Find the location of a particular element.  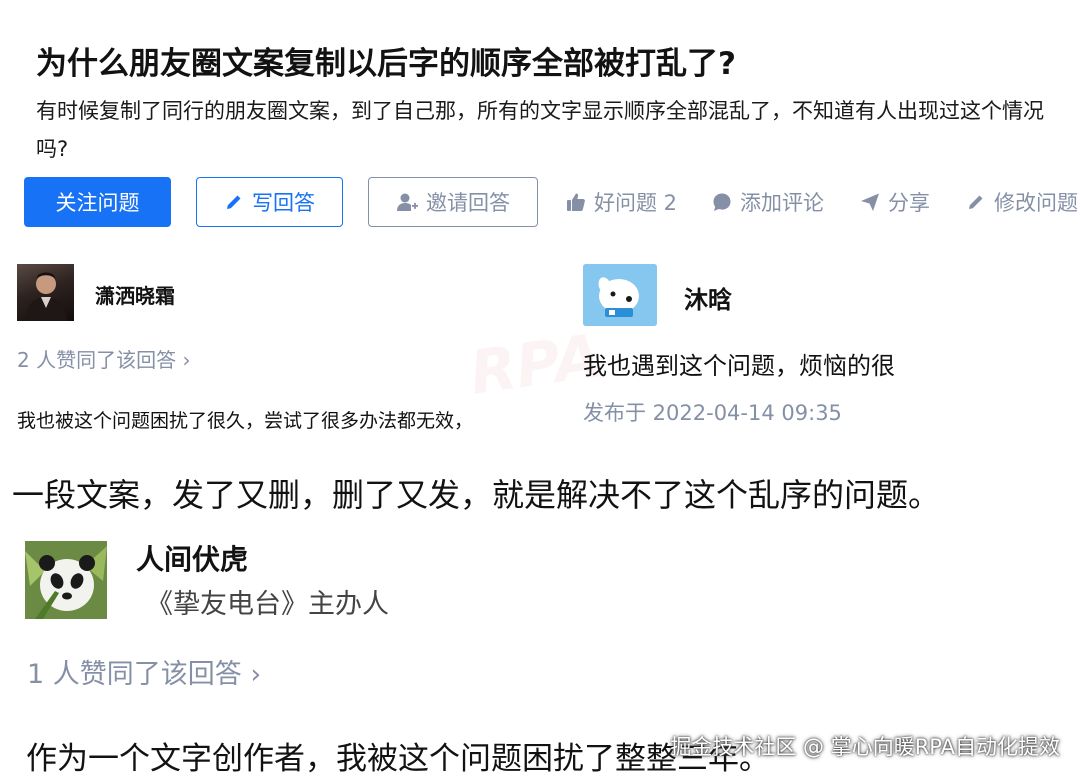

vote-count: 2 人赞同了该回答 › is located at coordinates (103, 358).